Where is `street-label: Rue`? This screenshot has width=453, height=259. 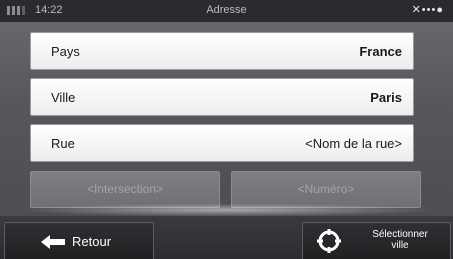
street-label: Rue is located at coordinates (63, 143).